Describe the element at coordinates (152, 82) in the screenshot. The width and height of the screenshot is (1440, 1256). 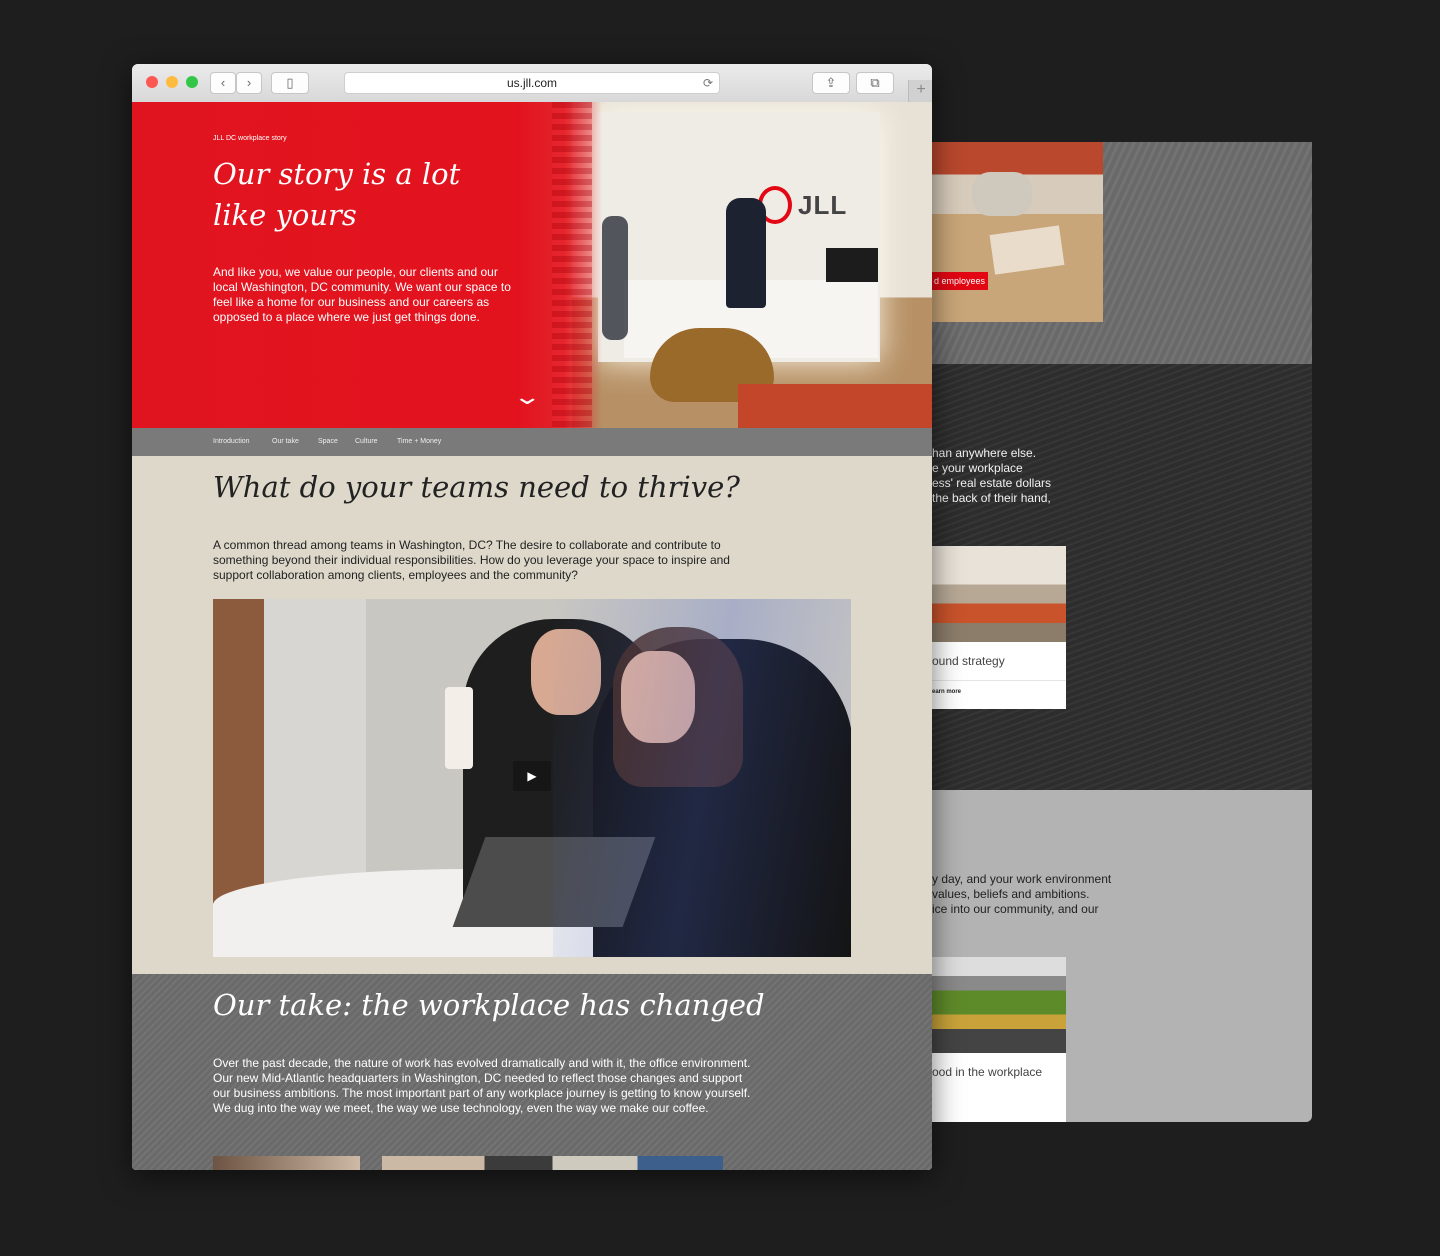
I see `close-window-button` at that location.